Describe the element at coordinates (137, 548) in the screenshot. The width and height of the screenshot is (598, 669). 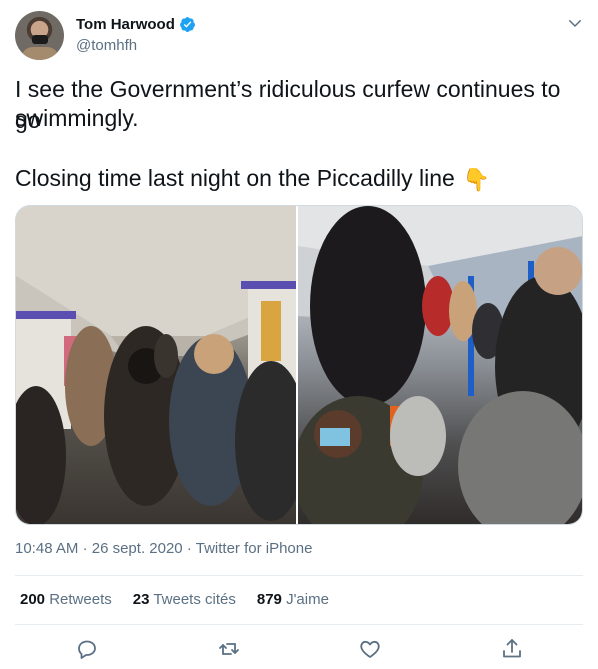
I see `tweet-date: 26 sept. 2020` at that location.